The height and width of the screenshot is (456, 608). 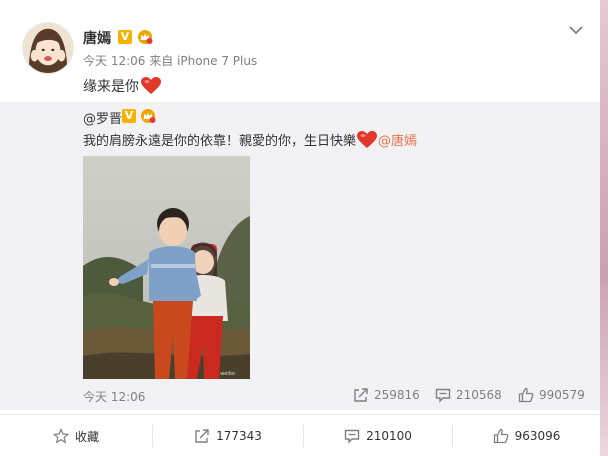 I want to click on comment-count: 210100, so click(x=389, y=436).